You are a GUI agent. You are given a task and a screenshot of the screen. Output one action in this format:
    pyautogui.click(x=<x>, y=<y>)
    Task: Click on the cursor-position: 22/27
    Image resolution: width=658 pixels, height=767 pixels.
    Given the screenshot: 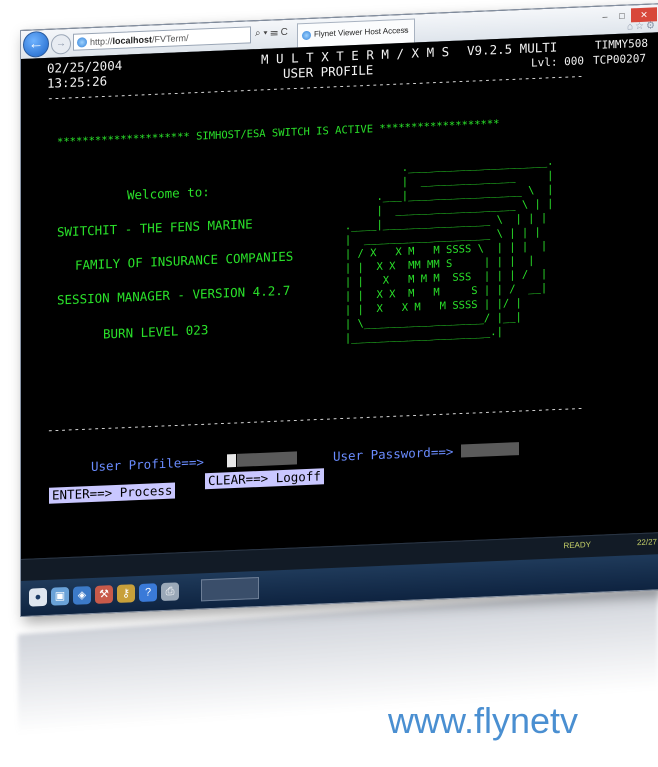 What is the action you would take?
    pyautogui.click(x=646, y=542)
    